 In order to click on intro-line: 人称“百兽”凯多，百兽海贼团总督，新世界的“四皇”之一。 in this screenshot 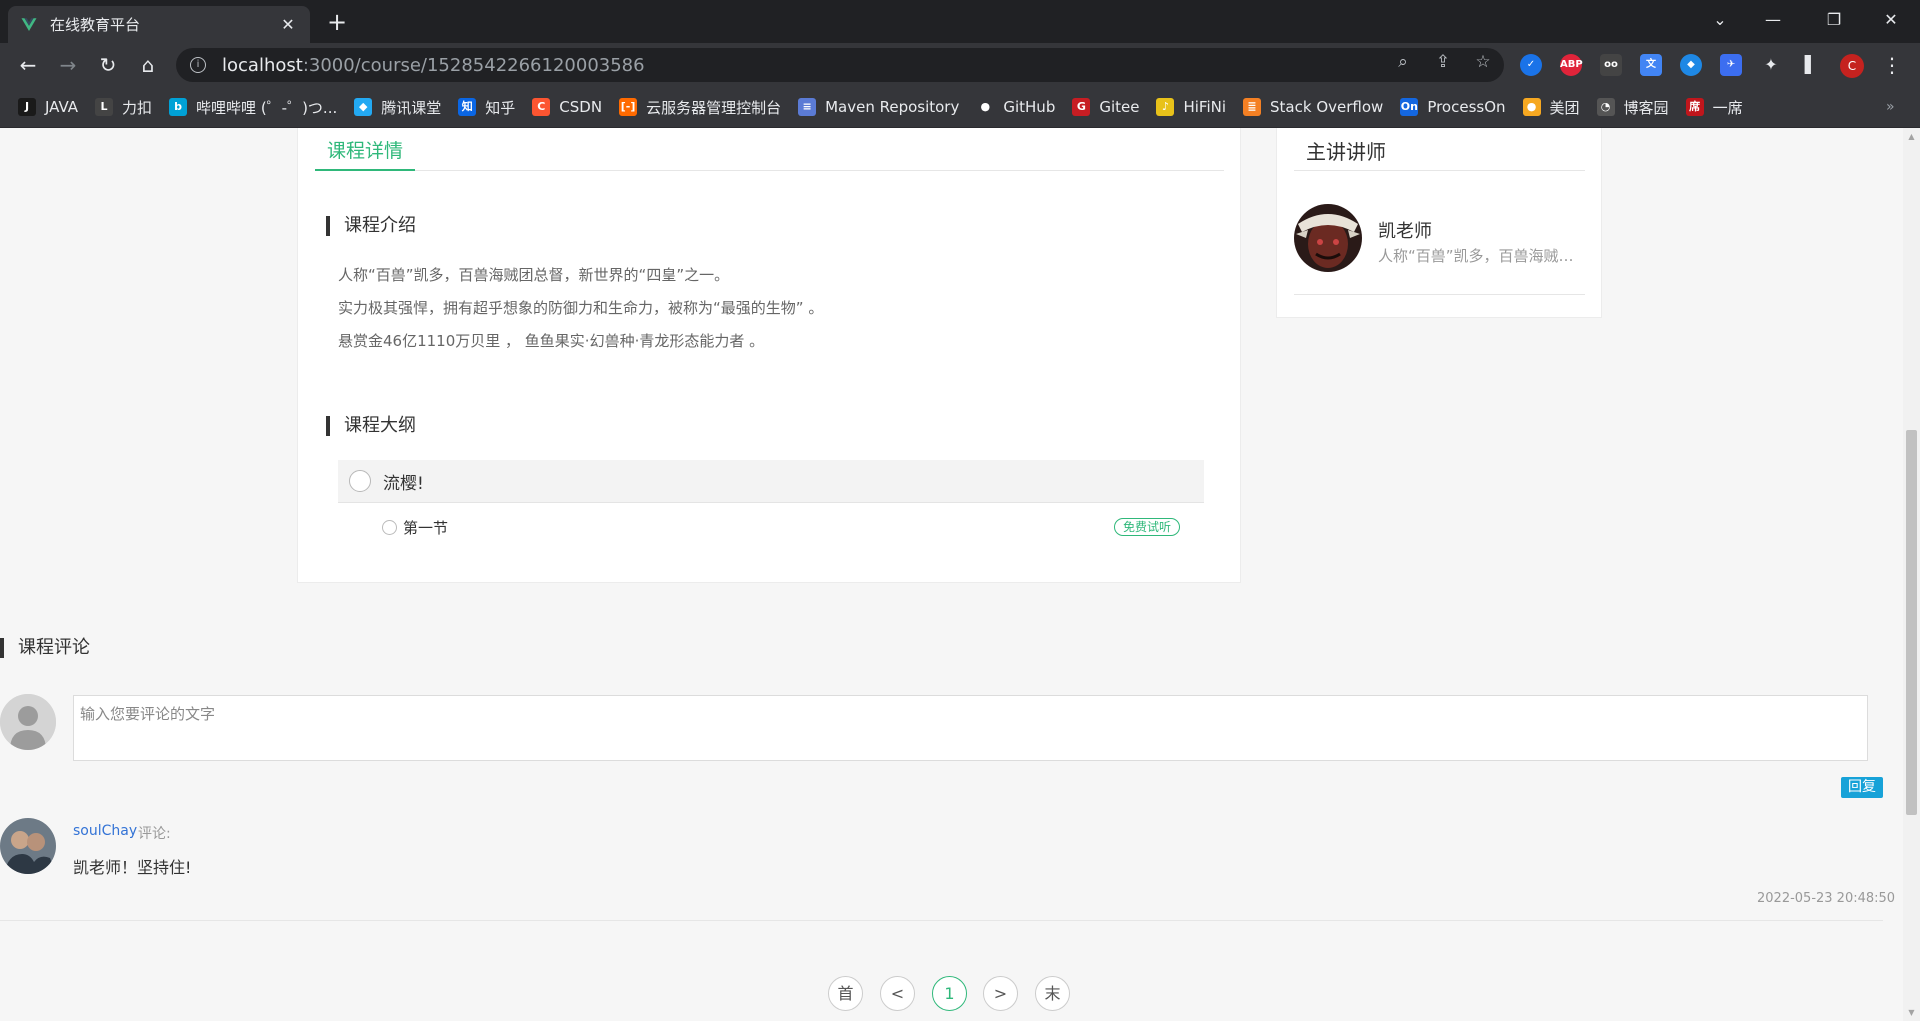, I will do `click(534, 275)`.